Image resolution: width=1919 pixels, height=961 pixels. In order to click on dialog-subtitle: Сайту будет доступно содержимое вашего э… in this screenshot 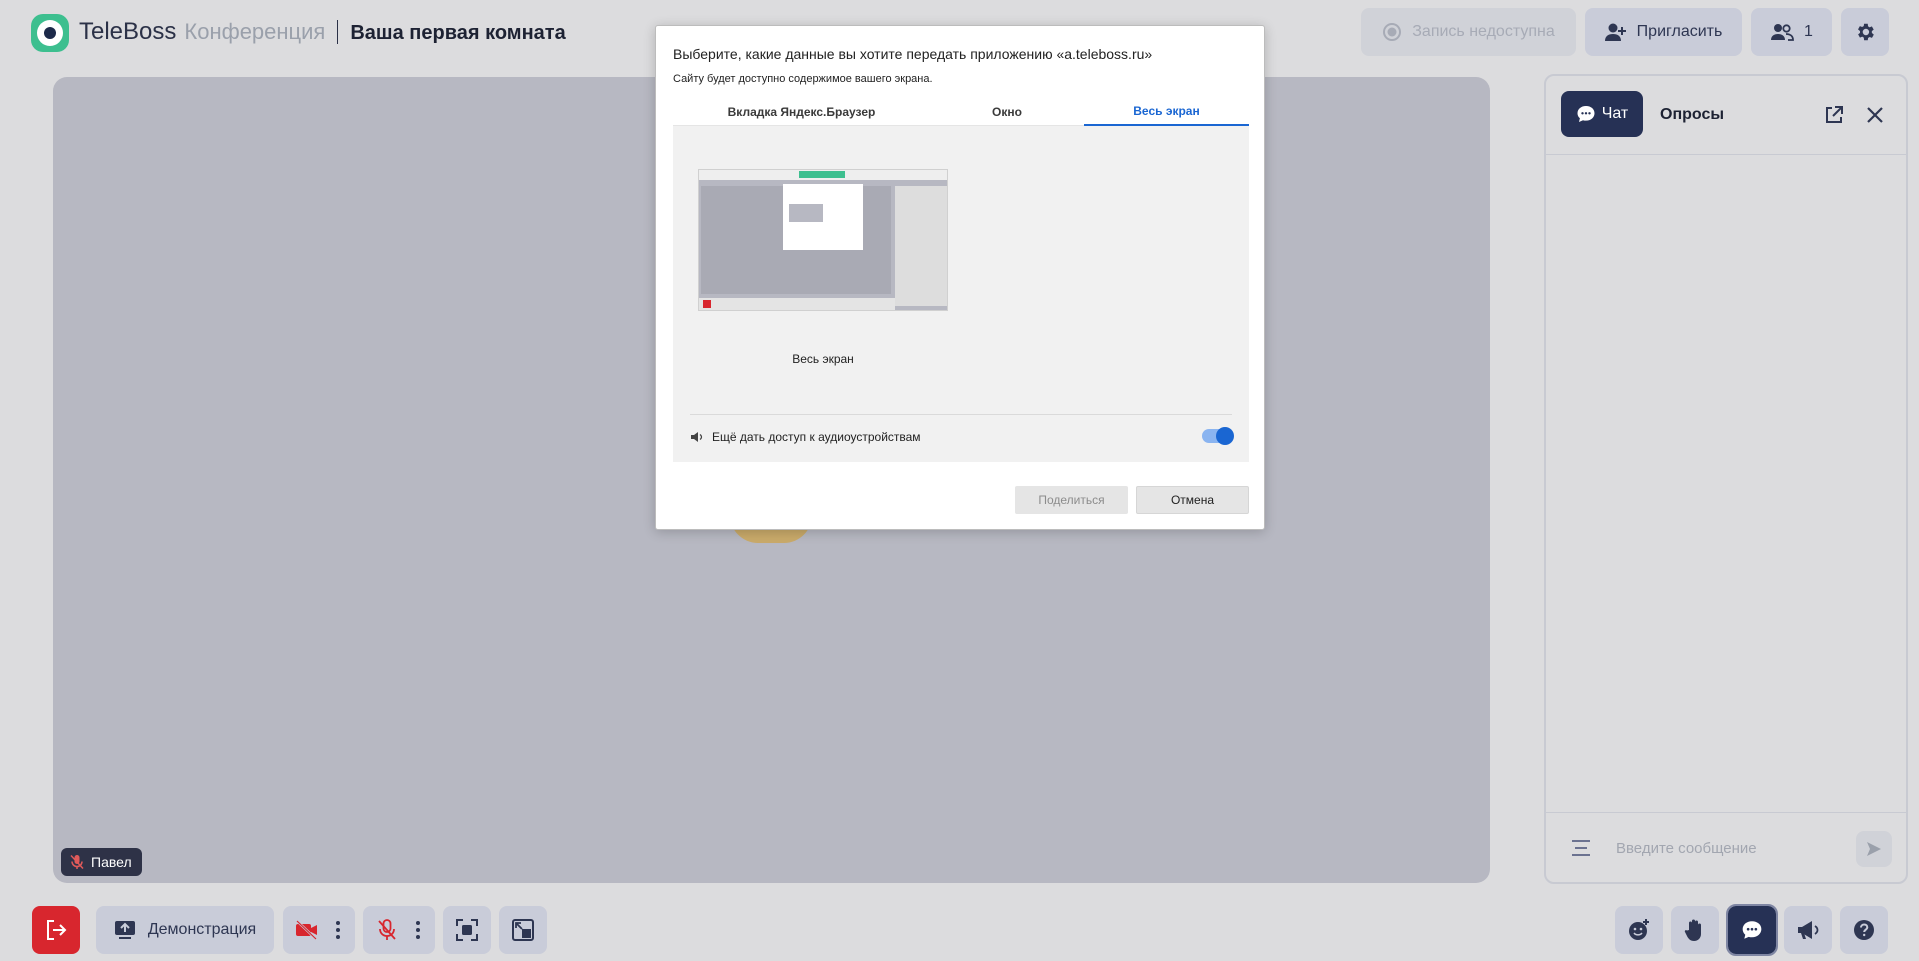, I will do `click(803, 79)`.